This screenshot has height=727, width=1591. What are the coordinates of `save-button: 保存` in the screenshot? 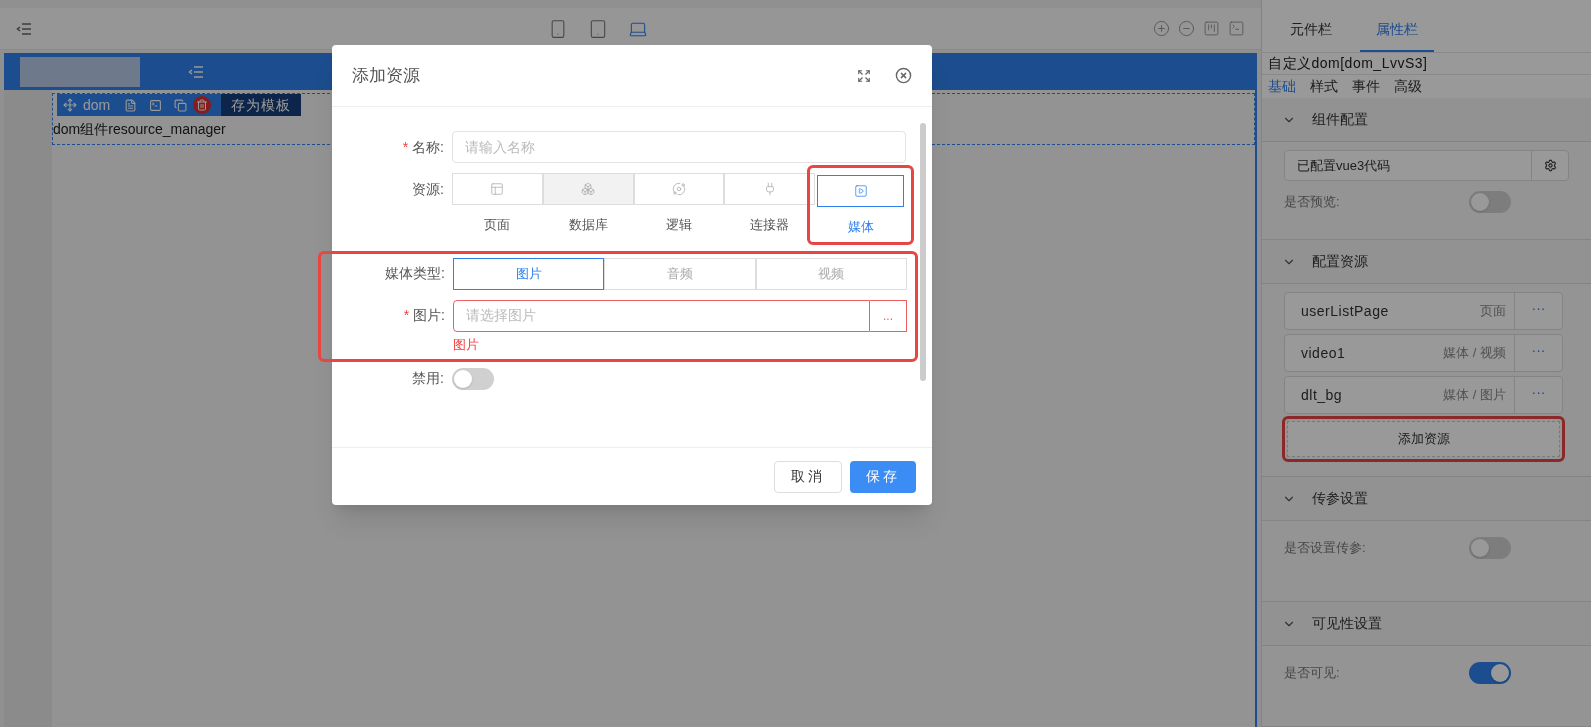 It's located at (883, 476).